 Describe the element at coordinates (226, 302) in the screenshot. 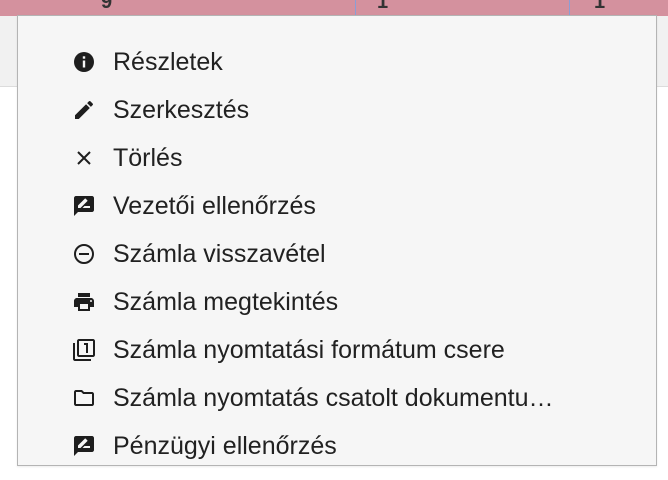

I see `menu-item-label: Számla megtekintés` at that location.